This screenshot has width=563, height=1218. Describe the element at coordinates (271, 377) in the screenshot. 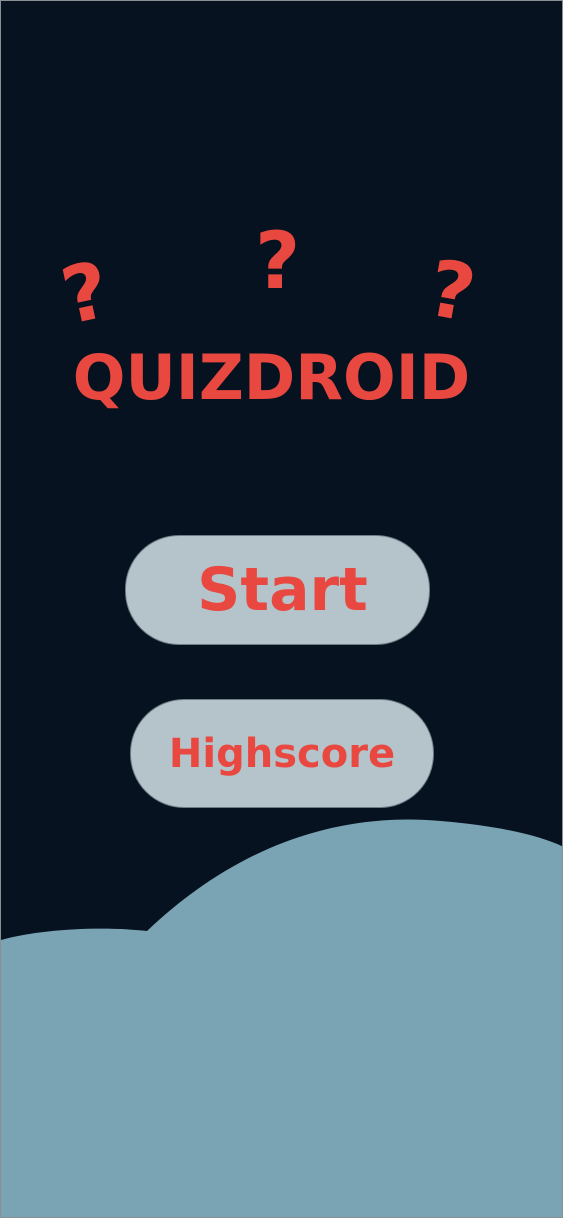

I see `app-title: QUIZDROID` at that location.